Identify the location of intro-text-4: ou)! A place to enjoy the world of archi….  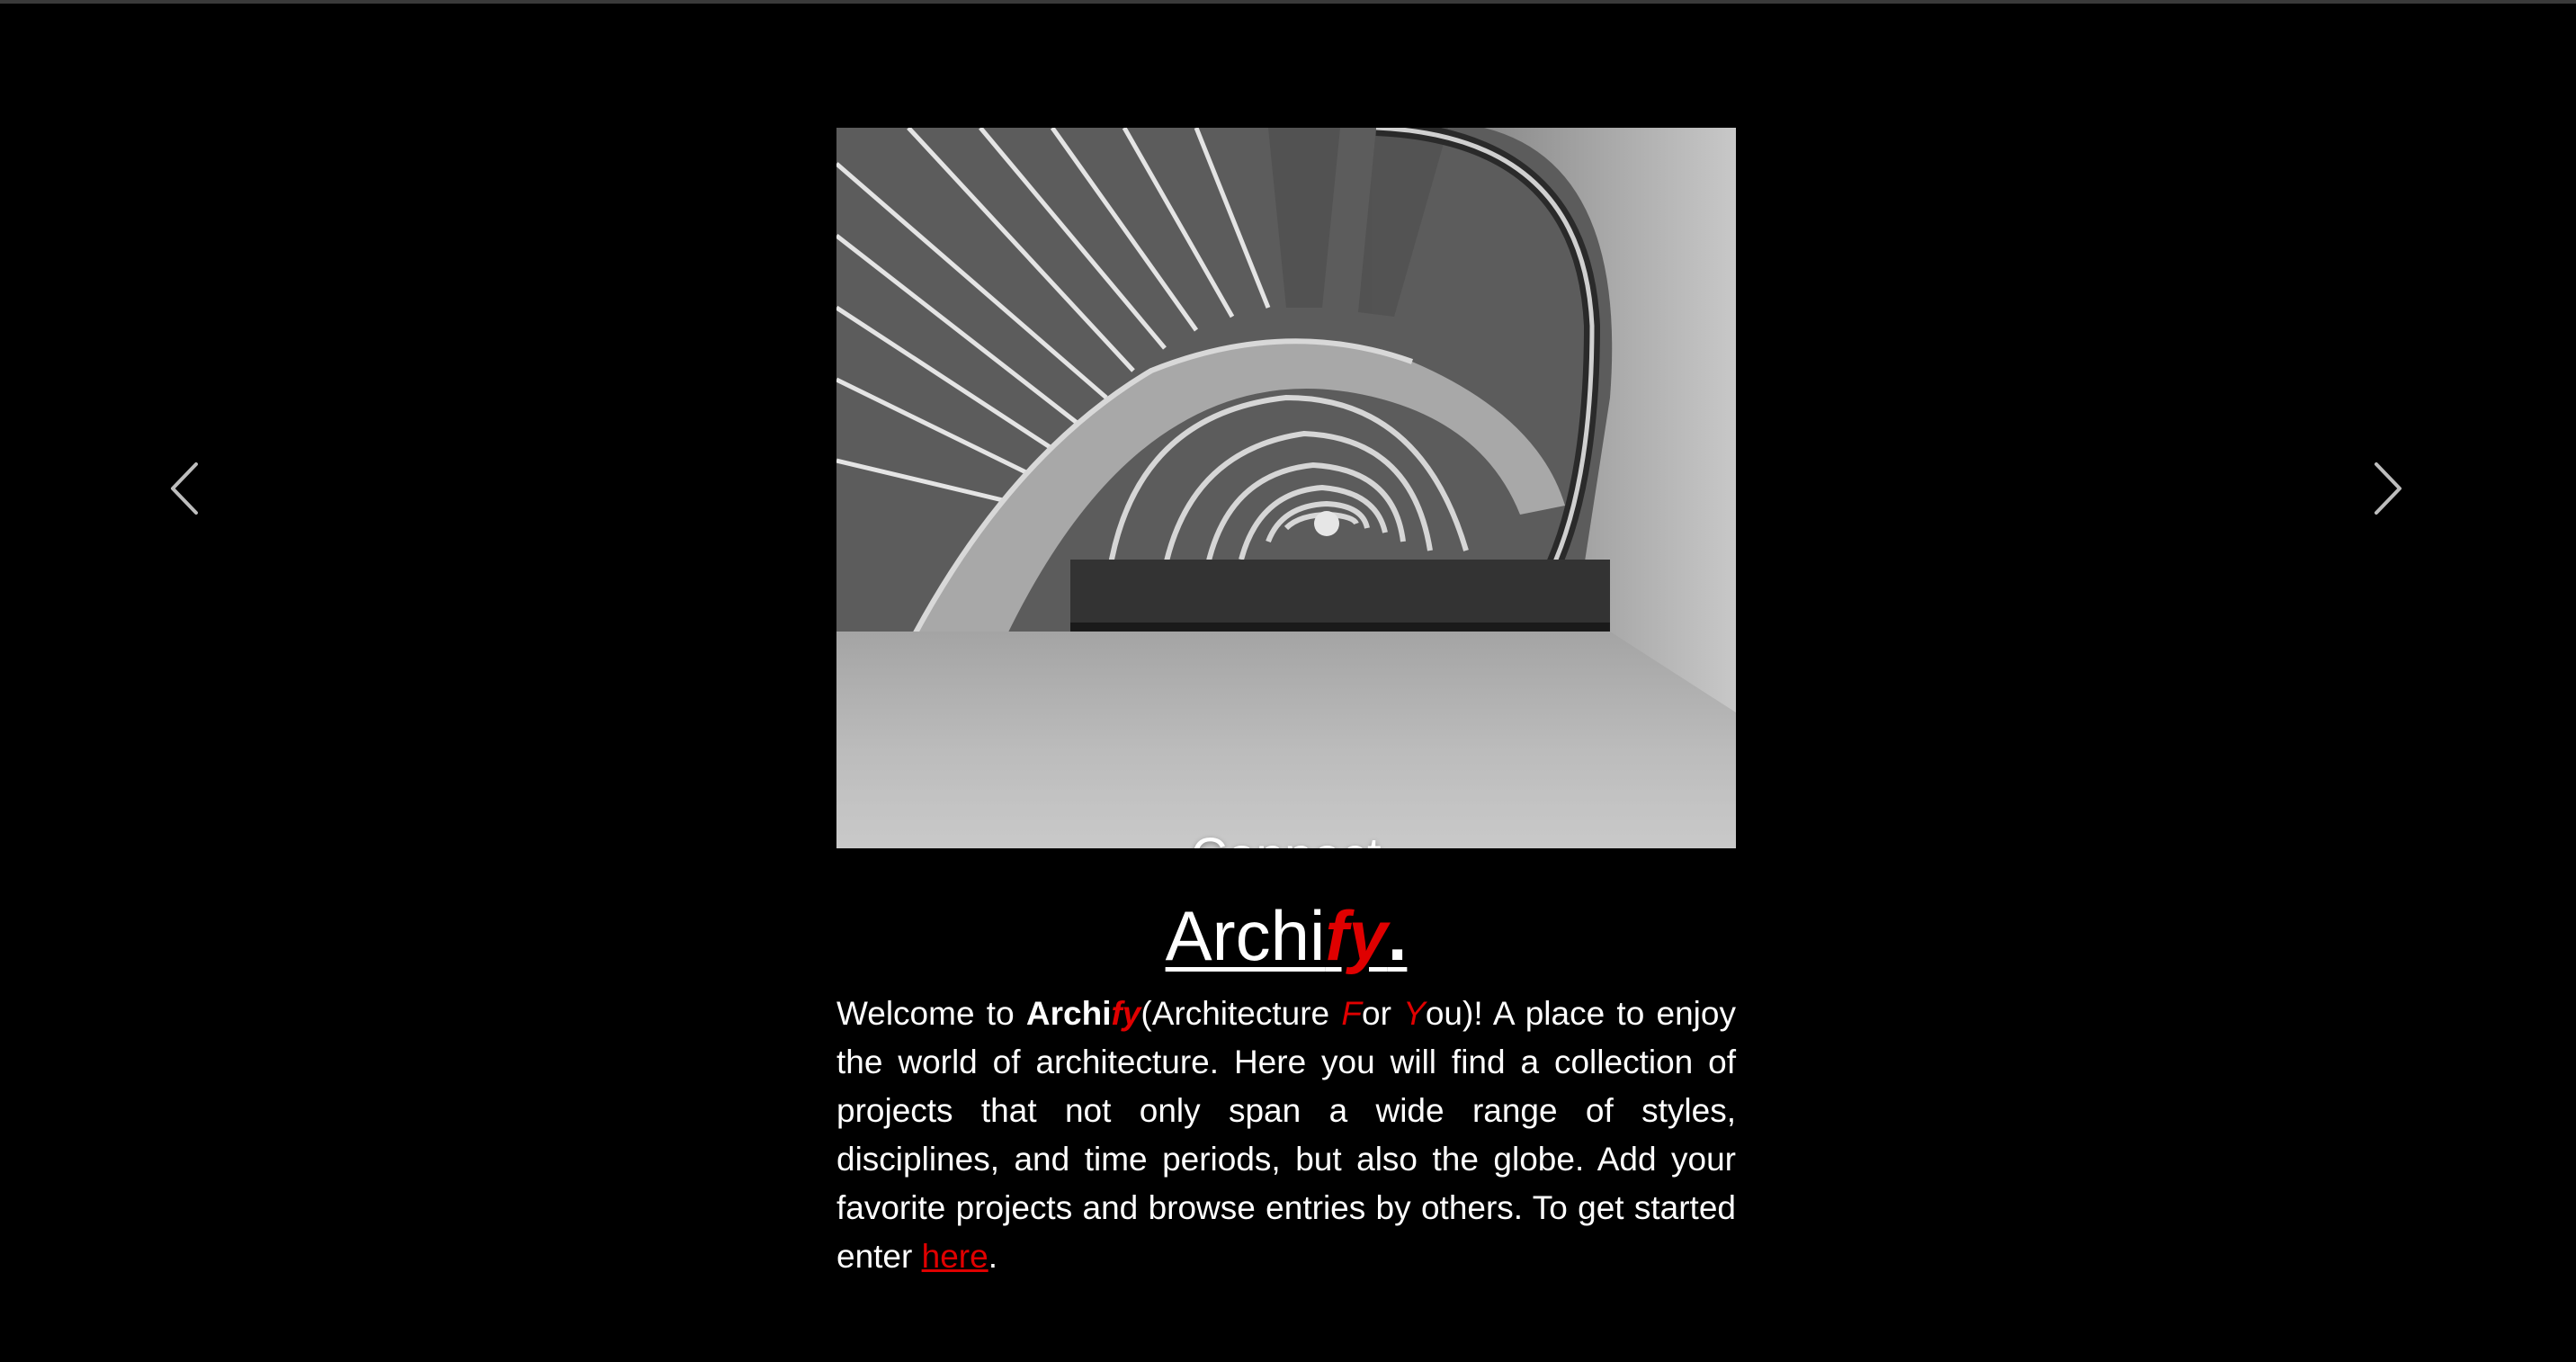
(1286, 1135).